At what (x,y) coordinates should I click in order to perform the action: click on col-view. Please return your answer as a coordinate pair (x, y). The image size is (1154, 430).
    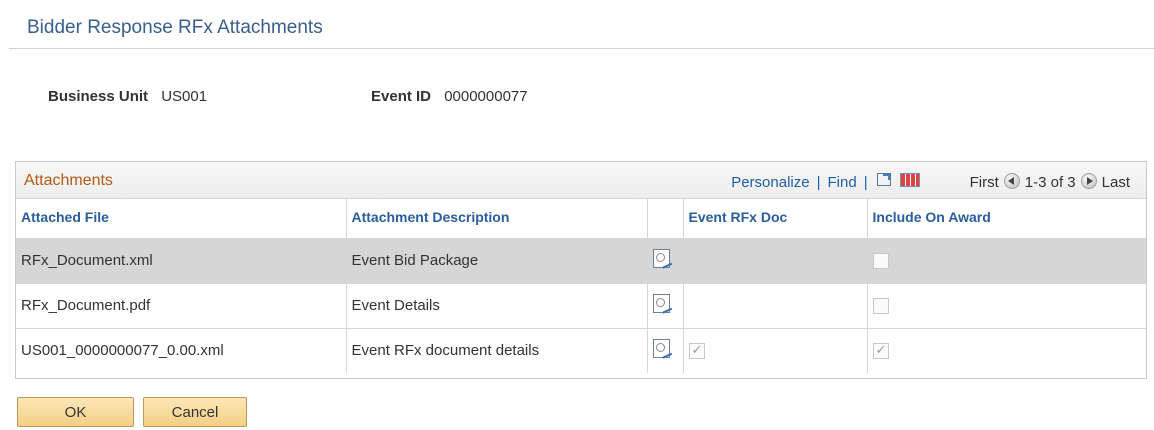
    Looking at the image, I should click on (665, 218).